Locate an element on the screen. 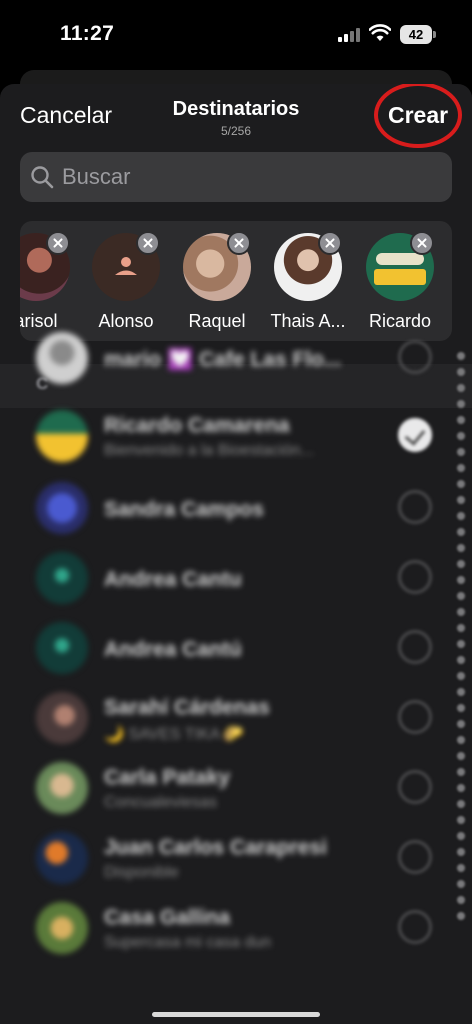  contact-row: Carla Pataky Concualeviesas is located at coordinates (230, 789).